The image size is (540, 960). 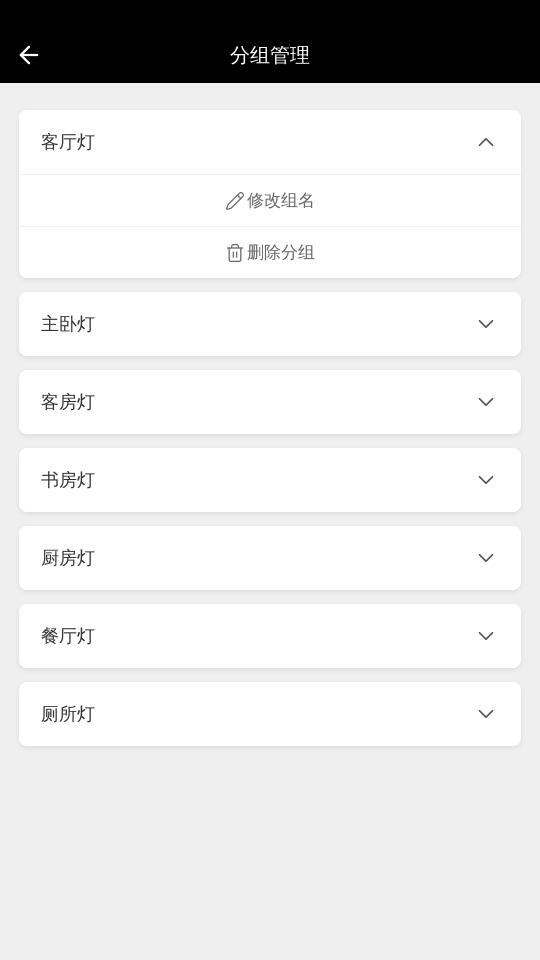 What do you see at coordinates (270, 201) in the screenshot?
I see `rename-group-button: 修改组名` at bounding box center [270, 201].